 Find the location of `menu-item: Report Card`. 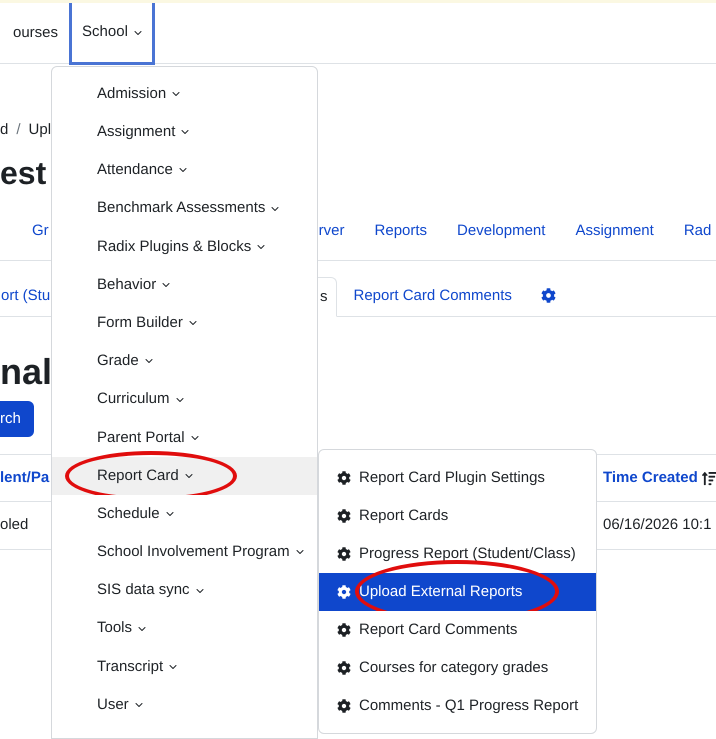

menu-item: Report Card is located at coordinates (184, 476).